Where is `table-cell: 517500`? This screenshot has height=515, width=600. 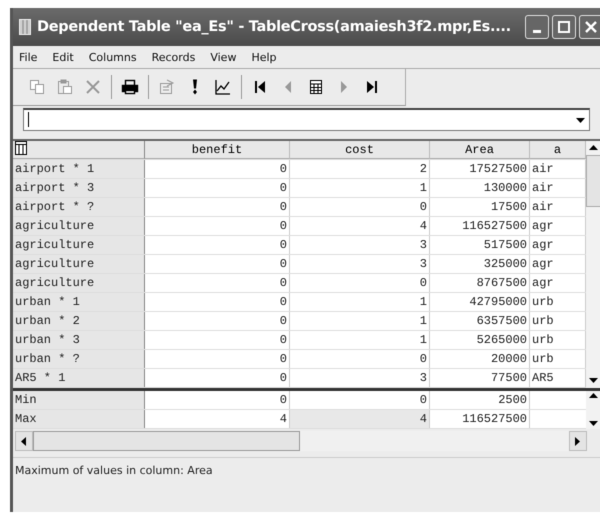 table-cell: 517500 is located at coordinates (480, 245).